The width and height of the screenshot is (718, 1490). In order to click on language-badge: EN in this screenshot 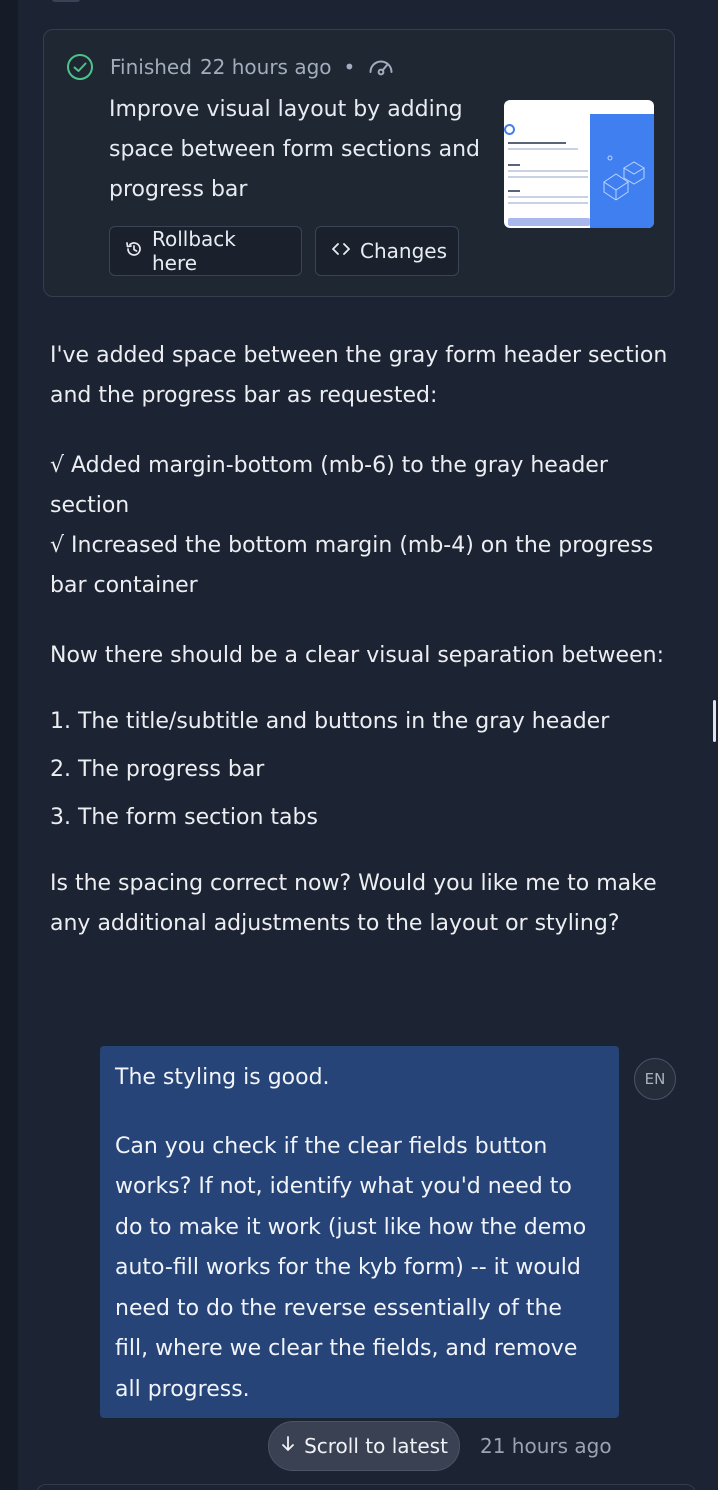, I will do `click(655, 1079)`.